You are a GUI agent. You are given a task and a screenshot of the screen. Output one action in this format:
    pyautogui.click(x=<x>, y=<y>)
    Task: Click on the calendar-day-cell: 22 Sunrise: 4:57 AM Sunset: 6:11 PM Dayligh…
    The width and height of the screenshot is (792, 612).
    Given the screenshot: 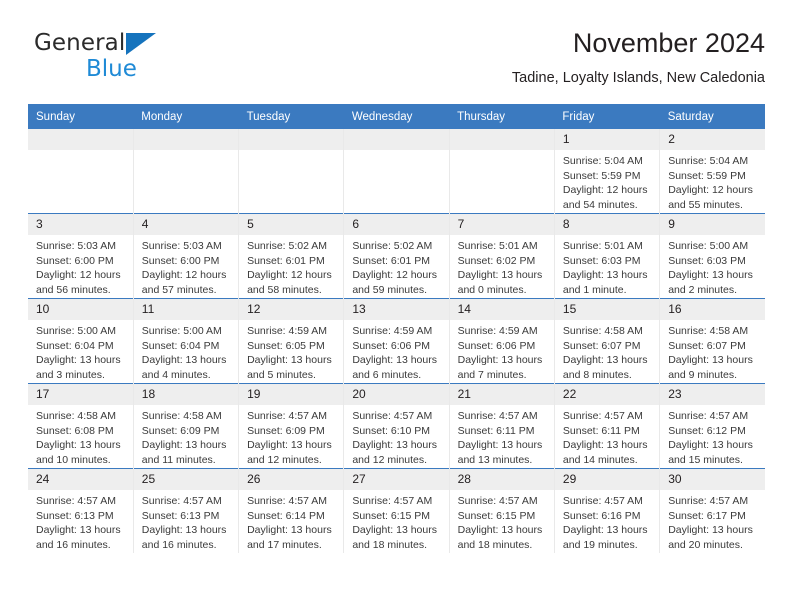 What is the action you would take?
    pyautogui.click(x=607, y=426)
    